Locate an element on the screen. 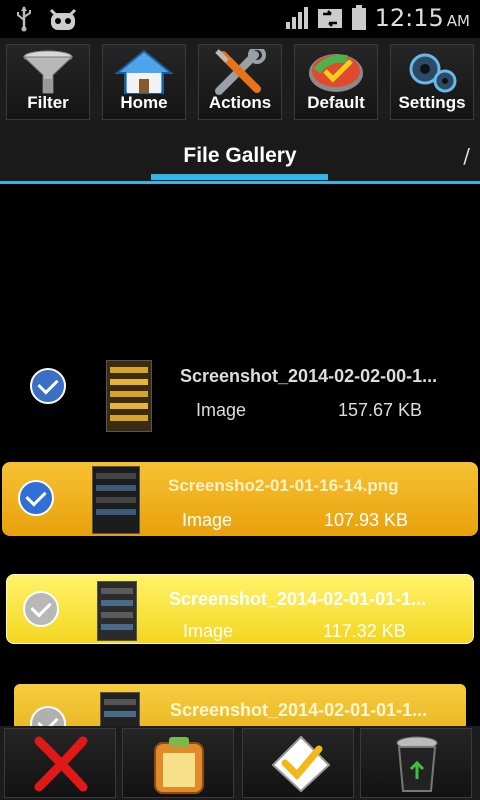  filter-button: Filter is located at coordinates (48, 82).